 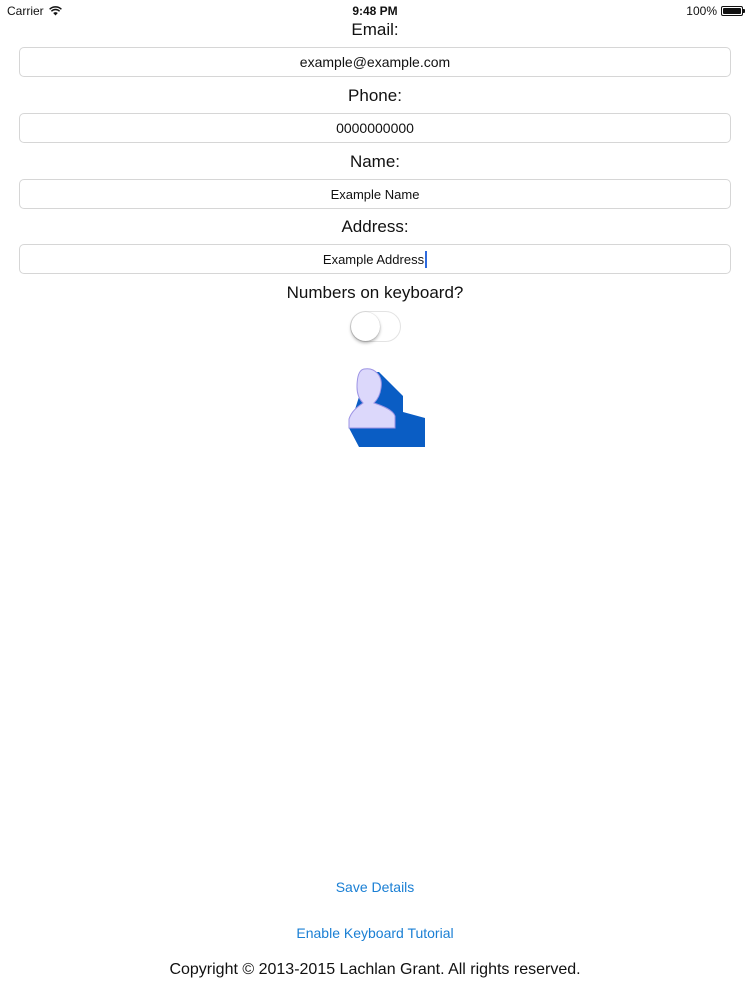 What do you see at coordinates (426, 259) in the screenshot?
I see `text-cursor` at bounding box center [426, 259].